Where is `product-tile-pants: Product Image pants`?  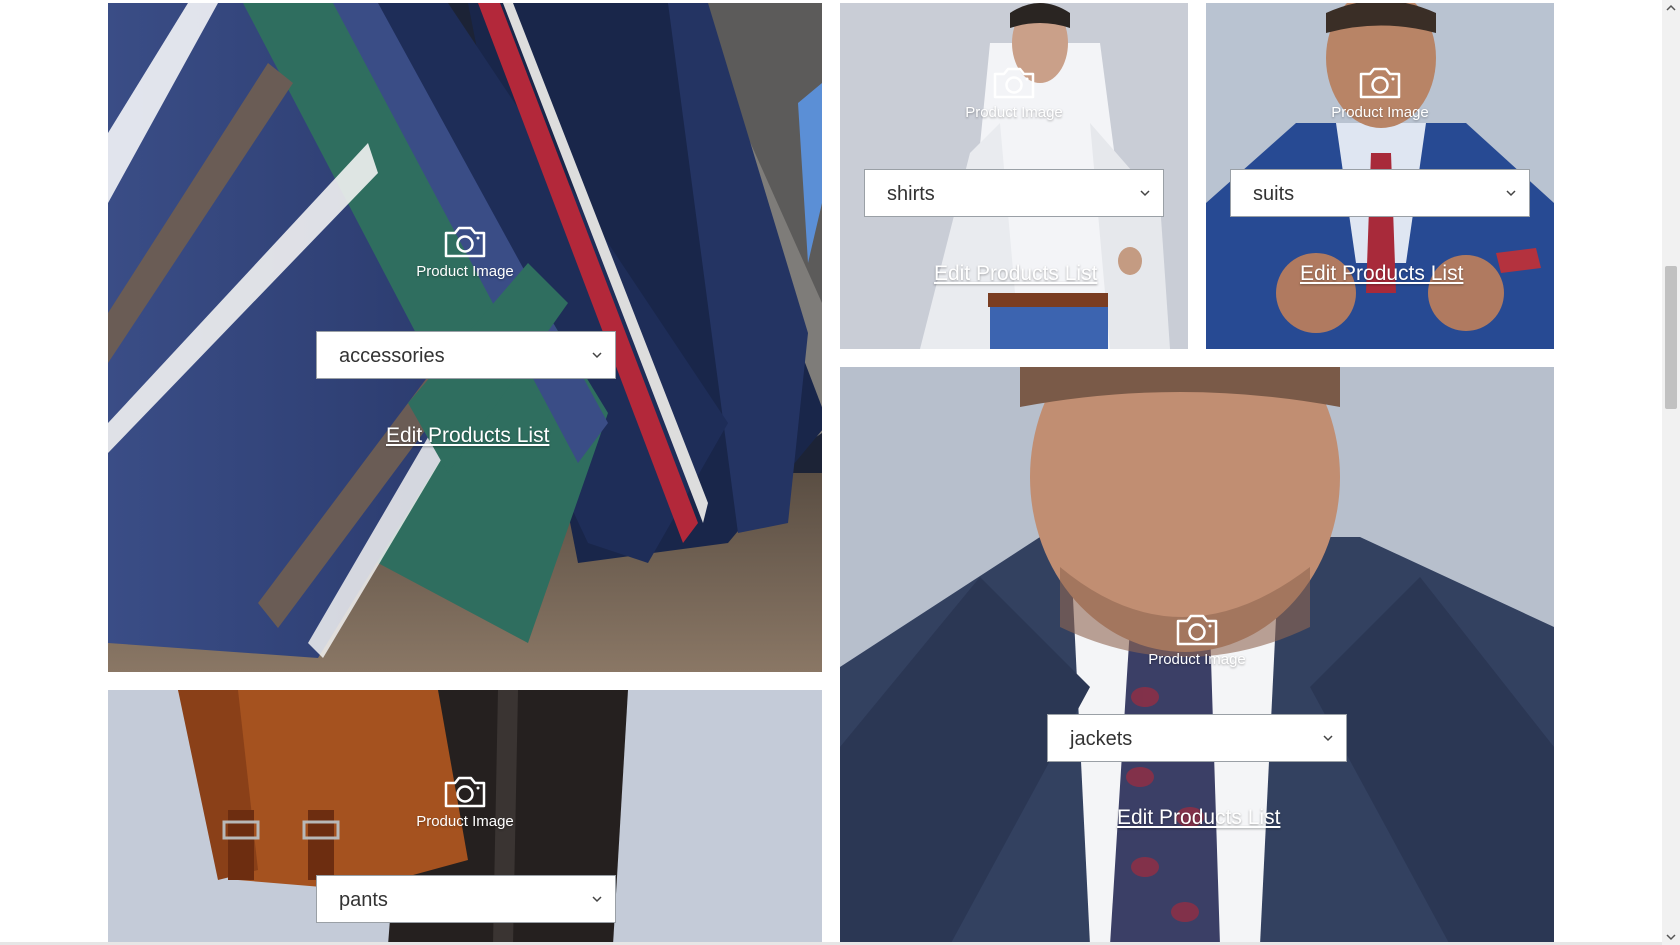 product-tile-pants: Product Image pants is located at coordinates (465, 817).